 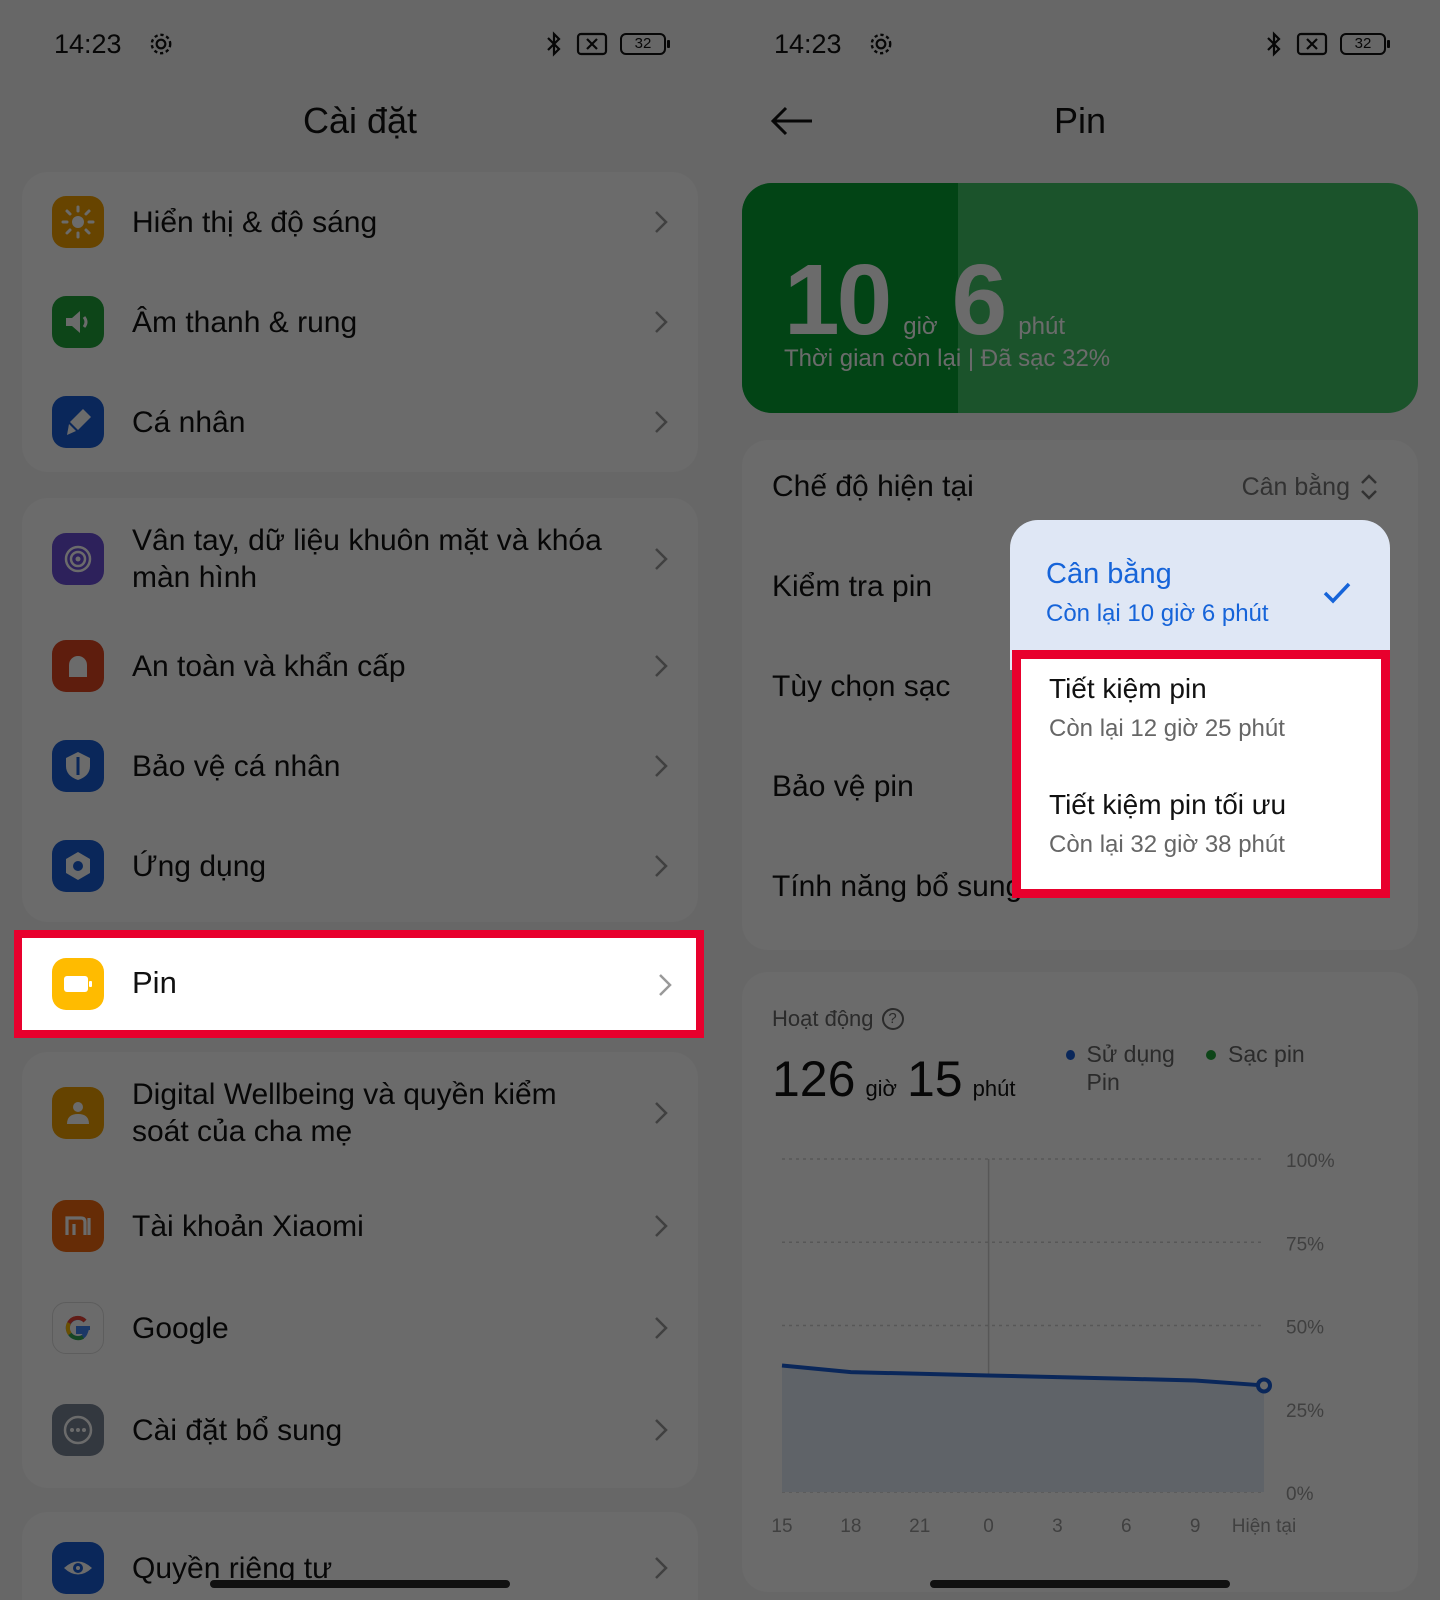 I want to click on no-sim-icon, so click(x=592, y=44).